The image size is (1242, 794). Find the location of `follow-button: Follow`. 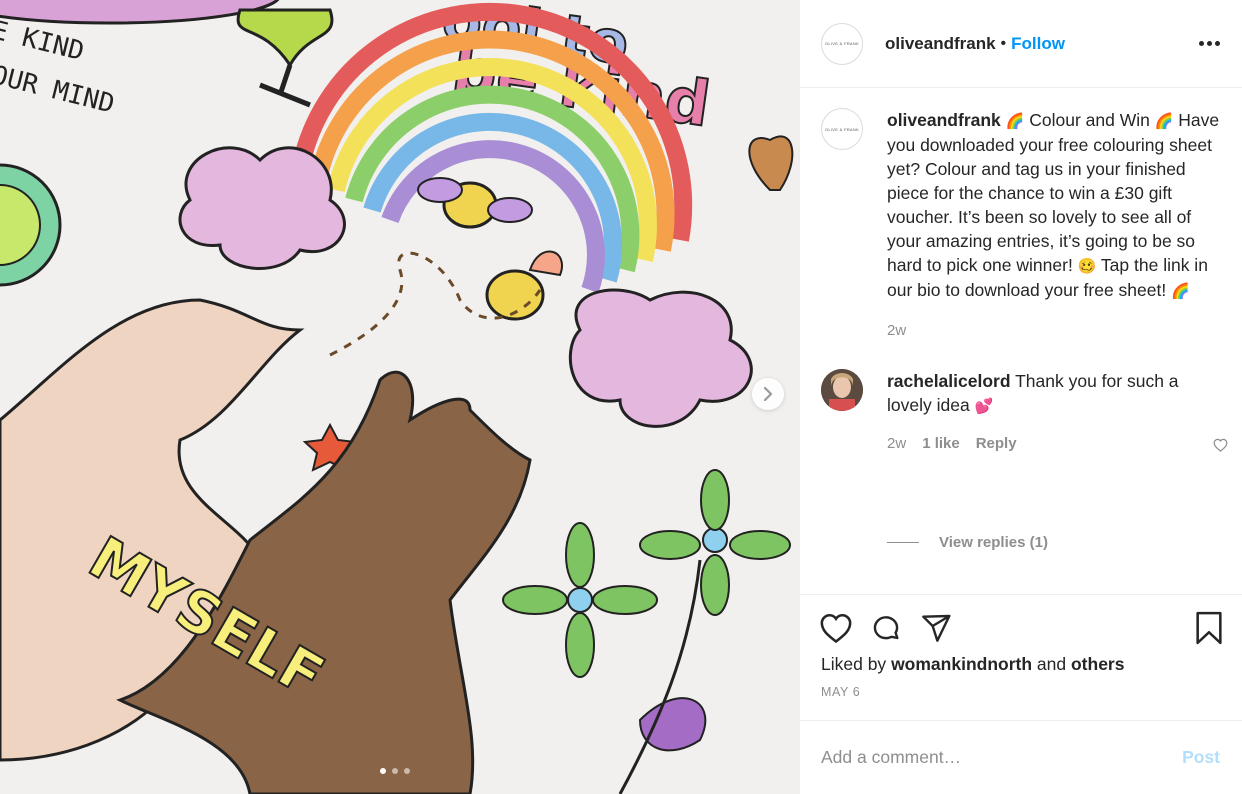

follow-button: Follow is located at coordinates (1038, 44).